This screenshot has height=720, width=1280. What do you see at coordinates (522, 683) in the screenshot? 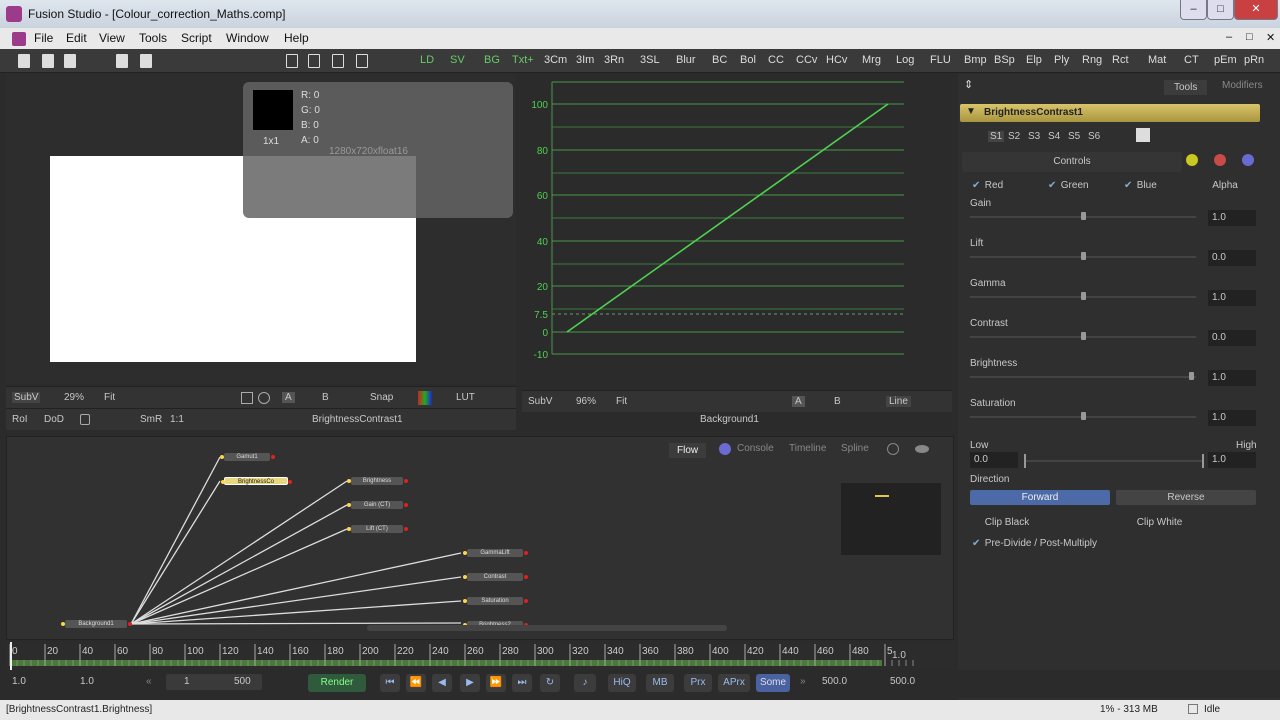
I see `goto-end-icon: ⏭` at bounding box center [522, 683].